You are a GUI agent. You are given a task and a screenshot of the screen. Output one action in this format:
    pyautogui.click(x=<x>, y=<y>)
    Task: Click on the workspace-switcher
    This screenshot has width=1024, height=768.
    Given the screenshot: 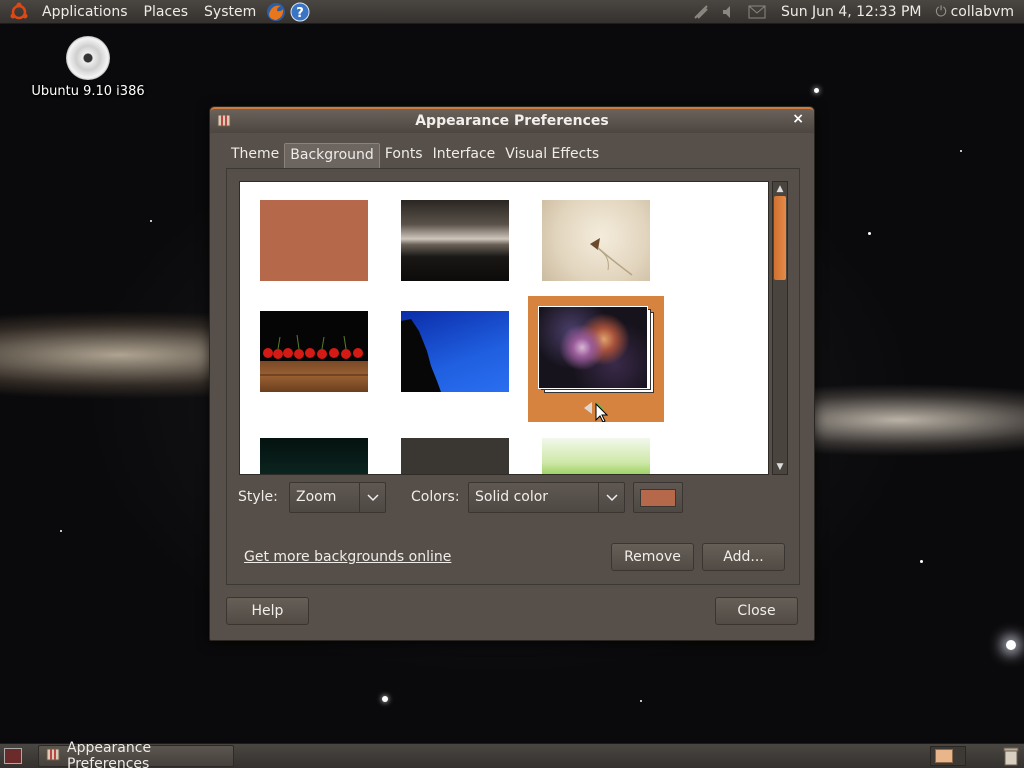 What is the action you would take?
    pyautogui.click(x=948, y=756)
    